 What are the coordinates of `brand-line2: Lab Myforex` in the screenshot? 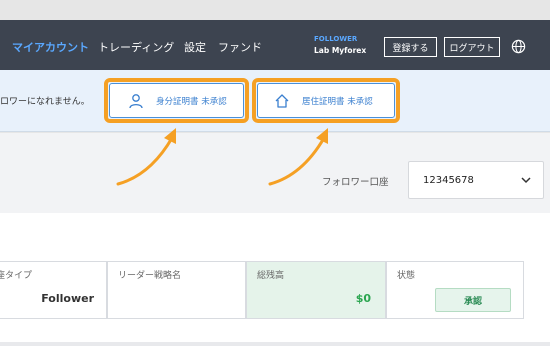 It's located at (340, 50).